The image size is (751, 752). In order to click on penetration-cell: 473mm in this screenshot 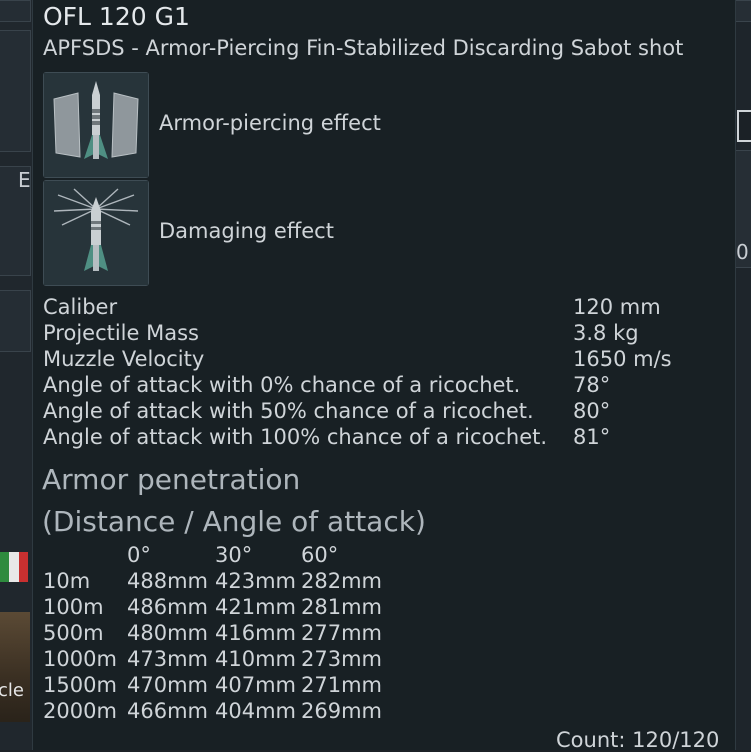, I will do `click(167, 659)`.